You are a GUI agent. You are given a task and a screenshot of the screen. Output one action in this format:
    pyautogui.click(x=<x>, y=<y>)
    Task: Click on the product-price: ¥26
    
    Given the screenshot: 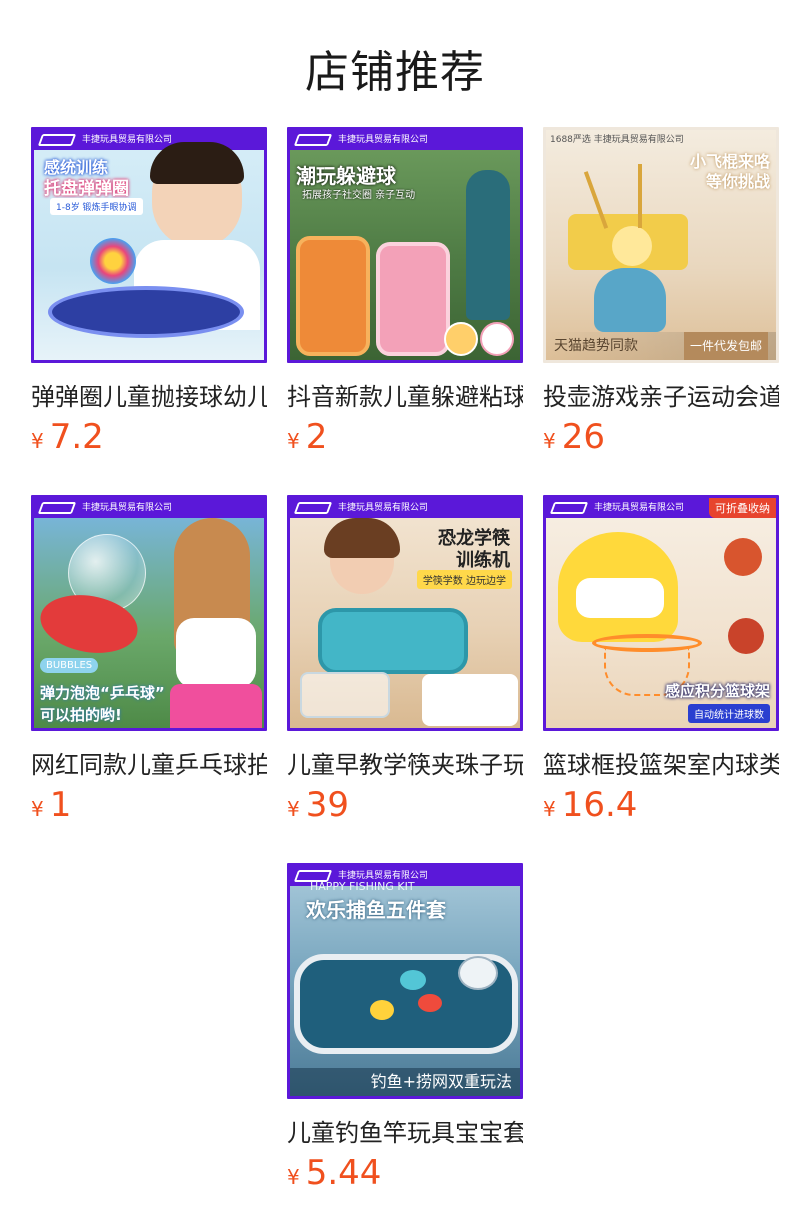 What is the action you would take?
    pyautogui.click(x=661, y=437)
    